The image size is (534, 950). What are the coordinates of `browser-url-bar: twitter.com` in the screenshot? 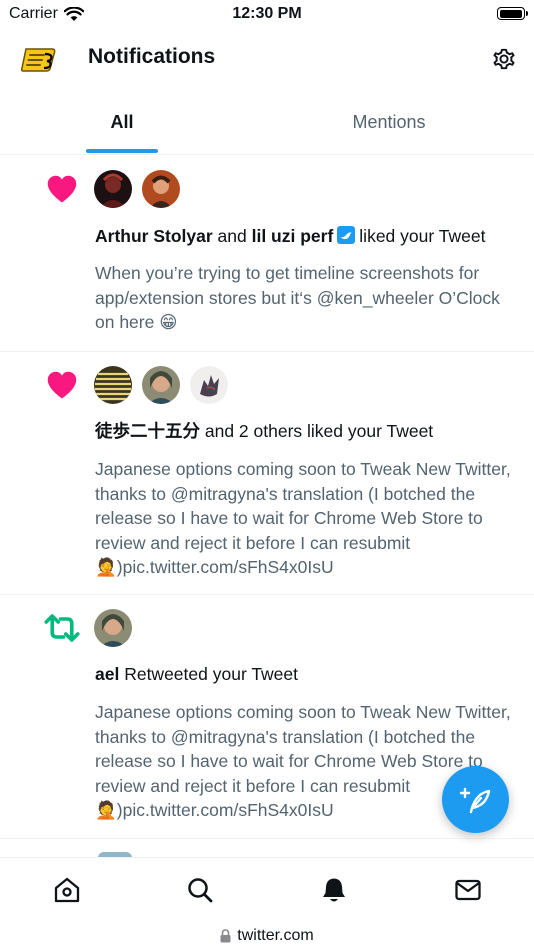 It's located at (267, 935).